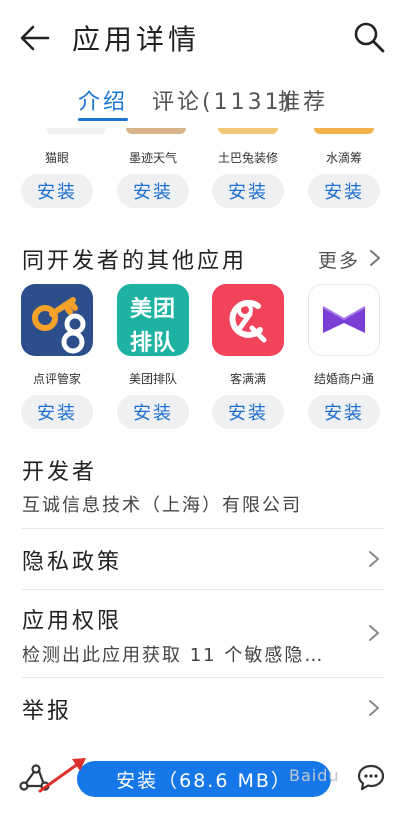 This screenshot has height=815, width=407. Describe the element at coordinates (72, 562) in the screenshot. I see `privacy-policy-label: 隐私政策` at that location.